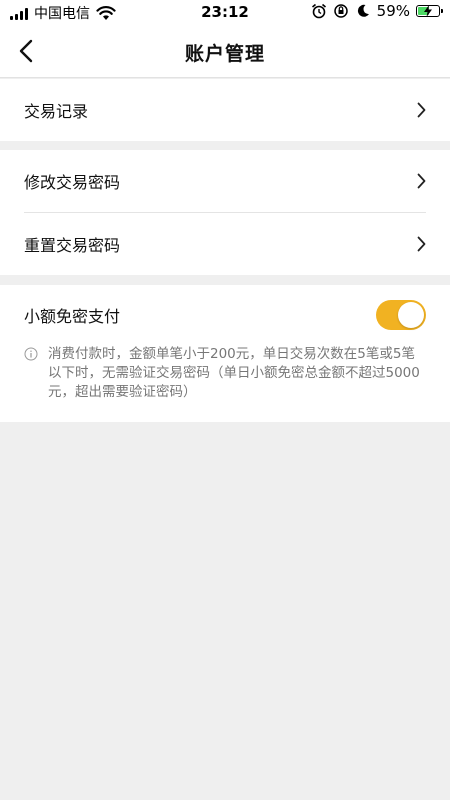  I want to click on small-amount-payment-toggle, so click(401, 315).